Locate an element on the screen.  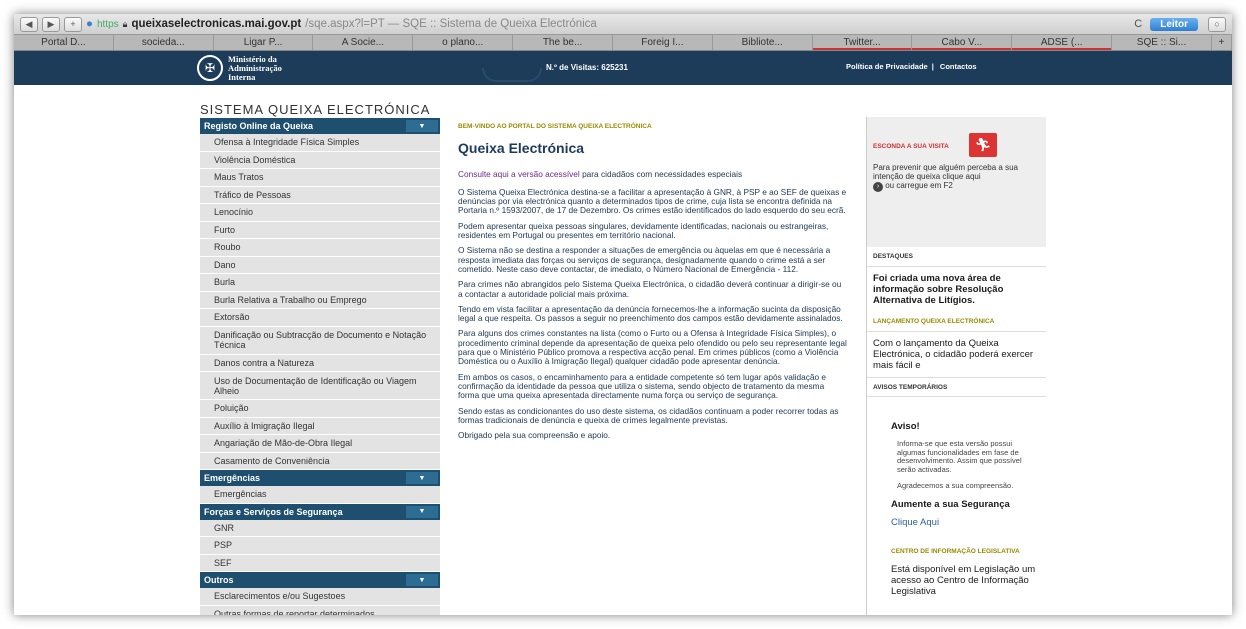
contacts-link: Contactos is located at coordinates (958, 66).